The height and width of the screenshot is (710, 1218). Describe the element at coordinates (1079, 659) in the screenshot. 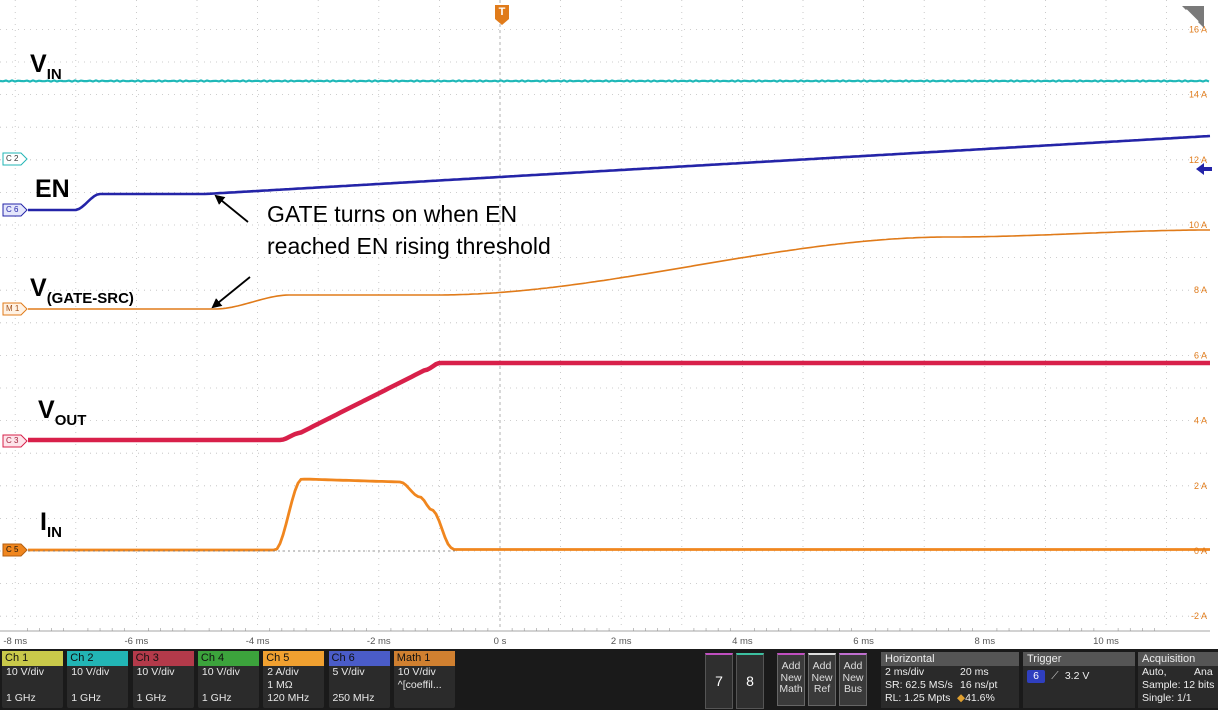

I see `trigger-title: Trigger` at that location.